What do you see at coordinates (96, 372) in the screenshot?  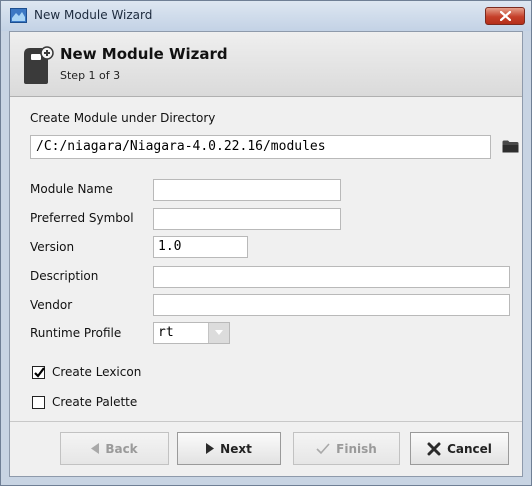 I see `create-lexicon-label: Create Lexicon` at bounding box center [96, 372].